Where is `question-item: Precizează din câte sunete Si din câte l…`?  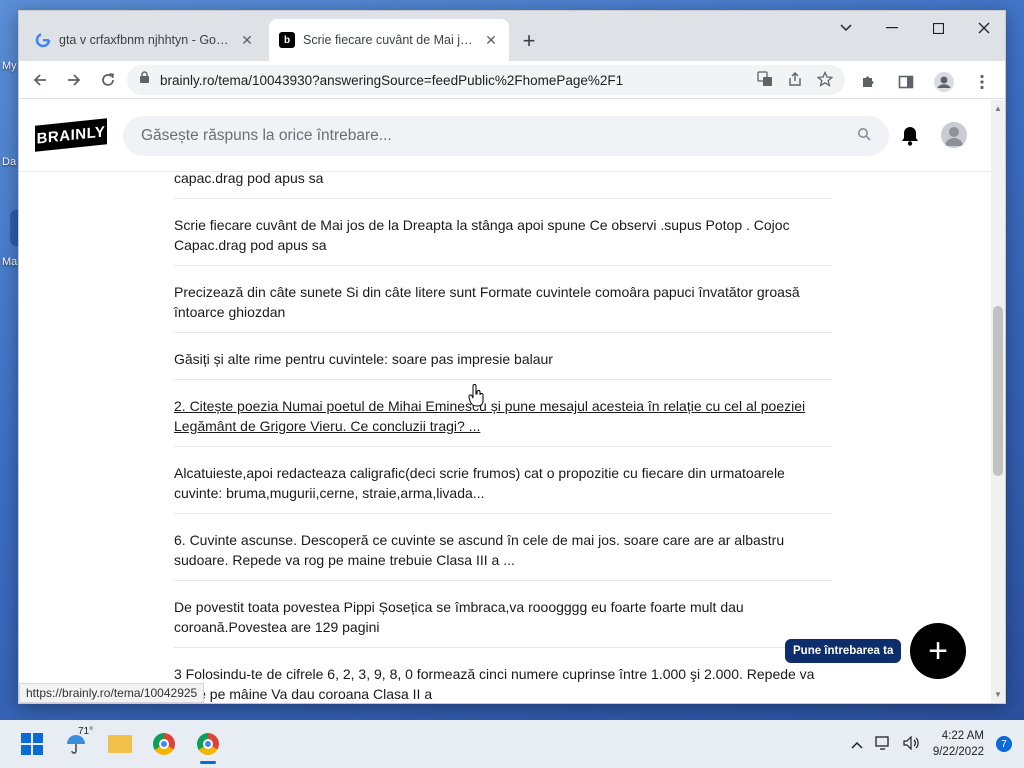 question-item: Precizează din câte sunete Si din câte l… is located at coordinates (503, 299).